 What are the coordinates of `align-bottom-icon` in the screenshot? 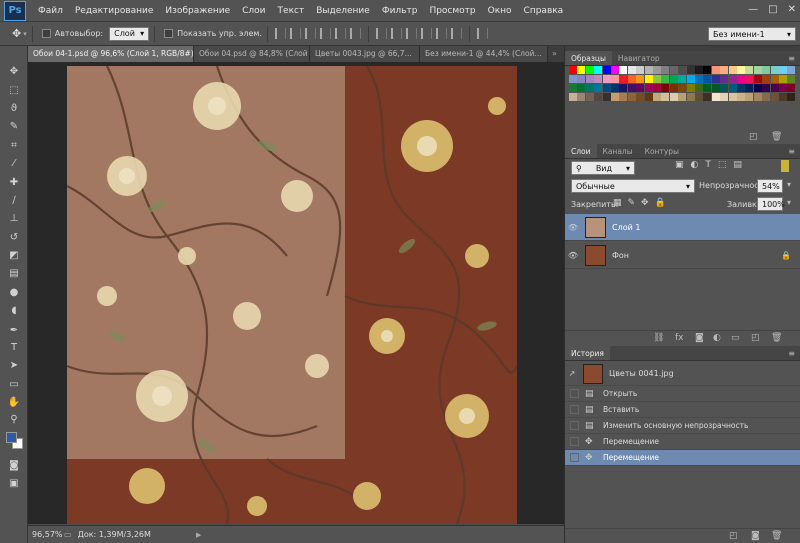 It's located at (310, 33).